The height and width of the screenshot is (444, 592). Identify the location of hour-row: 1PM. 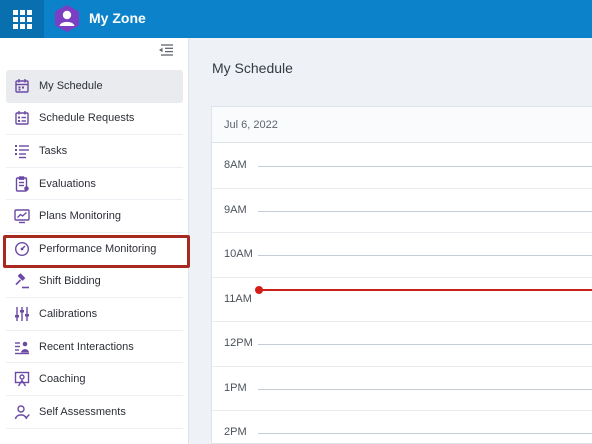
(402, 389).